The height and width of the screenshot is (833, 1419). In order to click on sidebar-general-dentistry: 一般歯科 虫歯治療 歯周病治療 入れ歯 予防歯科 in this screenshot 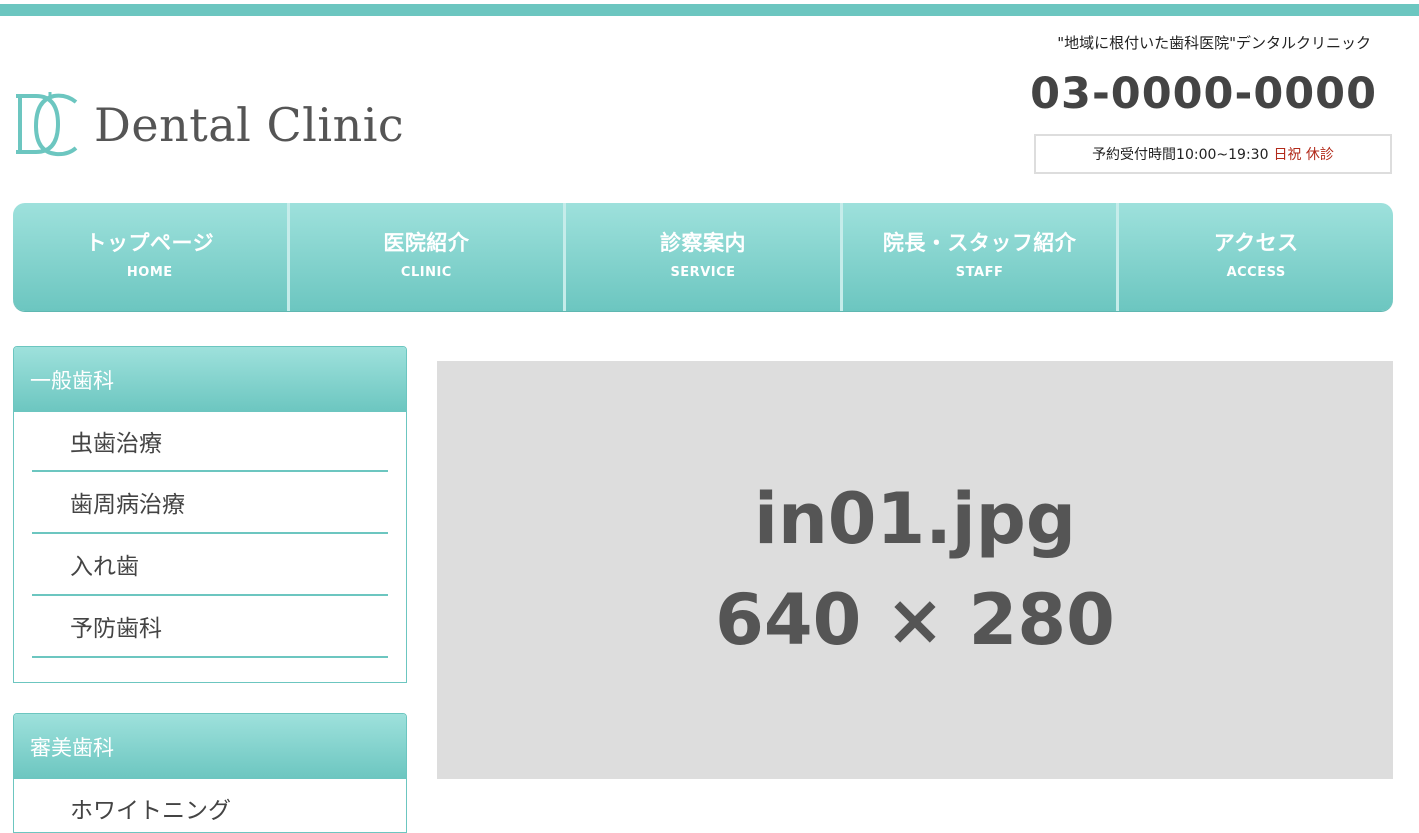, I will do `click(210, 514)`.